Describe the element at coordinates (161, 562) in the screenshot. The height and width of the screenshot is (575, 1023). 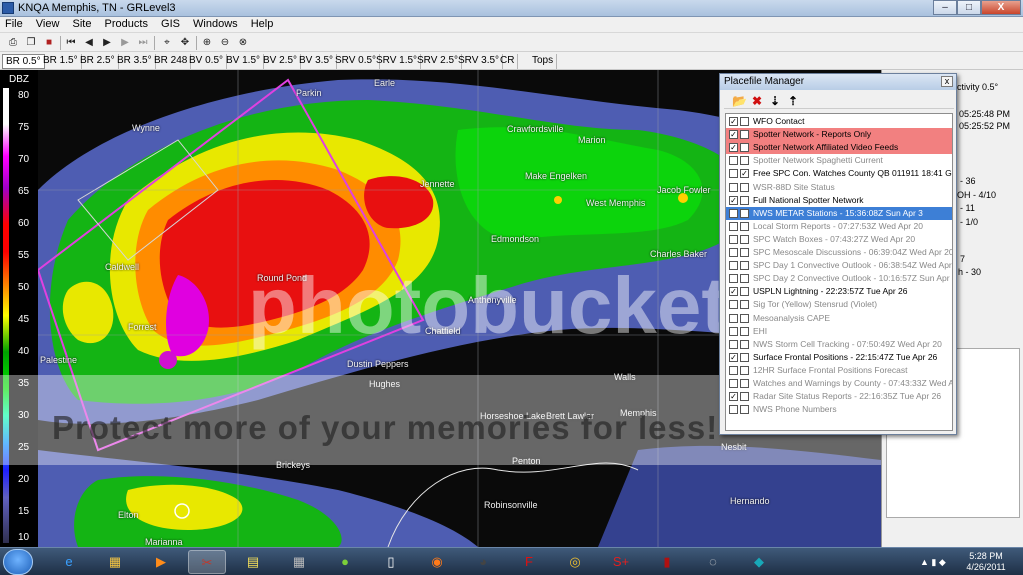
I see `media-player-icon: ▶` at that location.